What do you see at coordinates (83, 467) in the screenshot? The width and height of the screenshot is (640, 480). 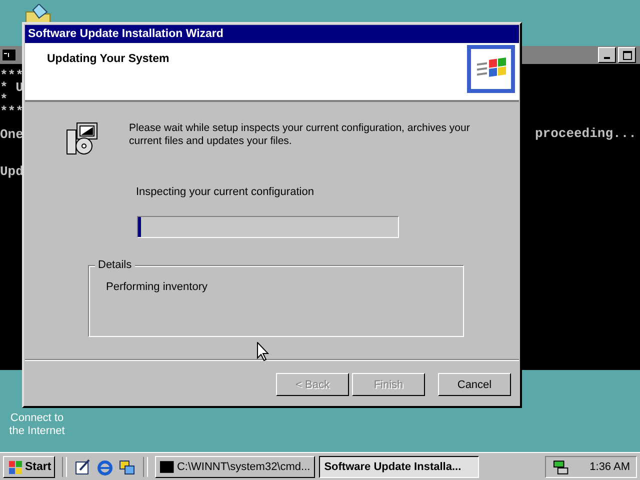 I see `desktop-shortcut-icon` at bounding box center [83, 467].